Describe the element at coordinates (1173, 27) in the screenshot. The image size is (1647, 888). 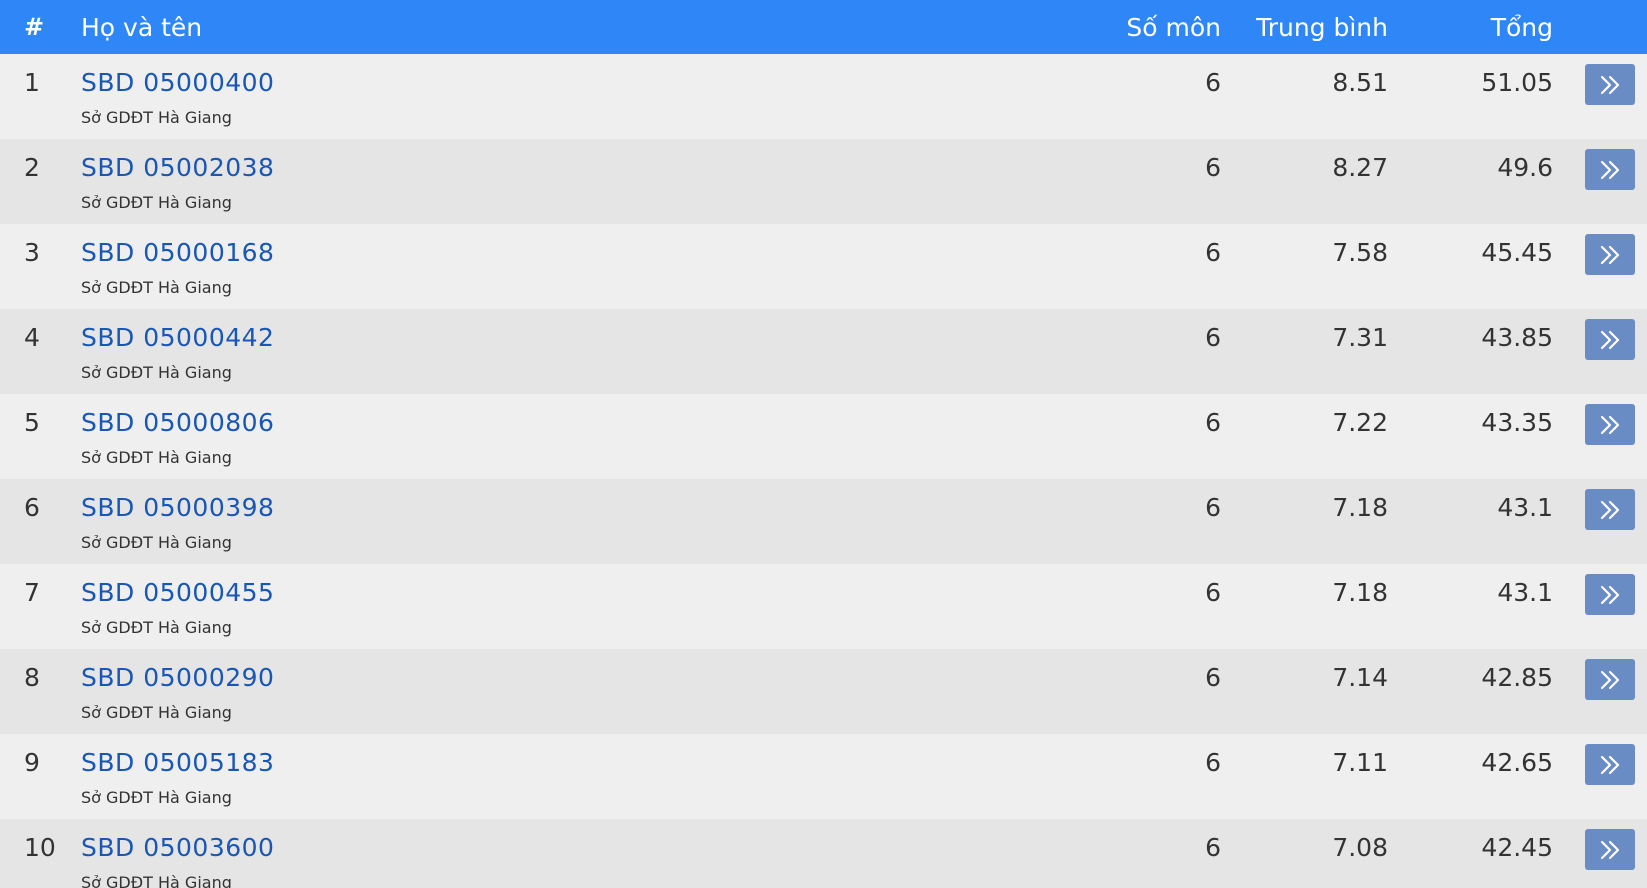
I see `header-subject-count: Số môn` at that location.